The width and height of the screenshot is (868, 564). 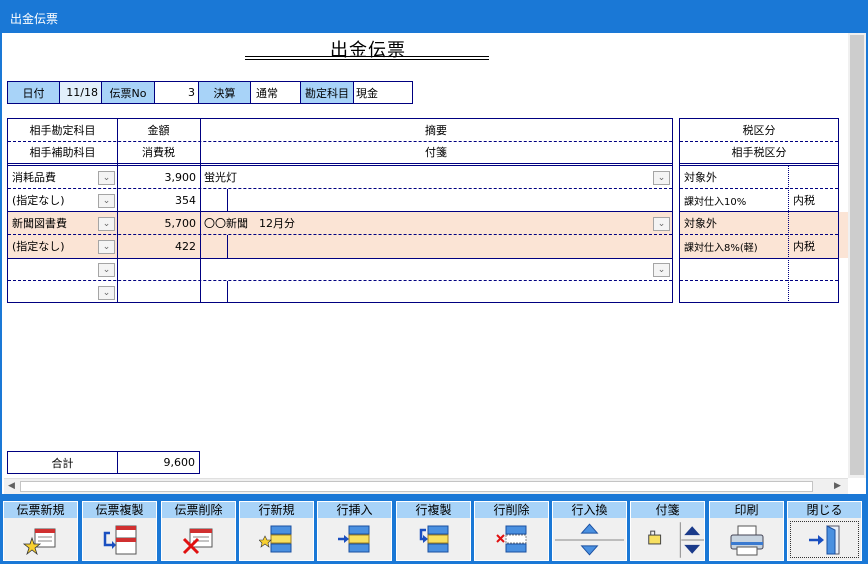 I want to click on delete-document-icon, so click(x=198, y=539).